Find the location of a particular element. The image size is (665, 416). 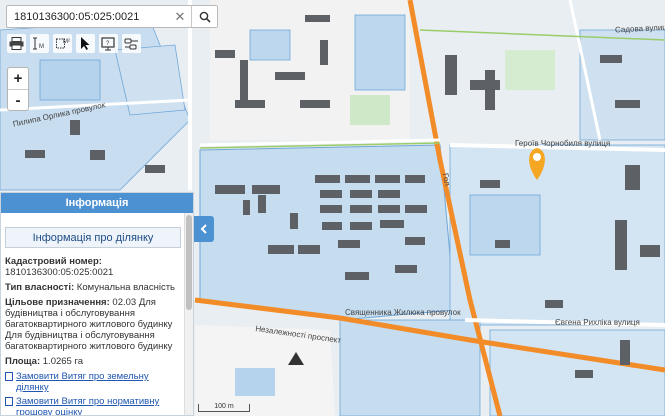

area-icon: M² is located at coordinates (63, 43).